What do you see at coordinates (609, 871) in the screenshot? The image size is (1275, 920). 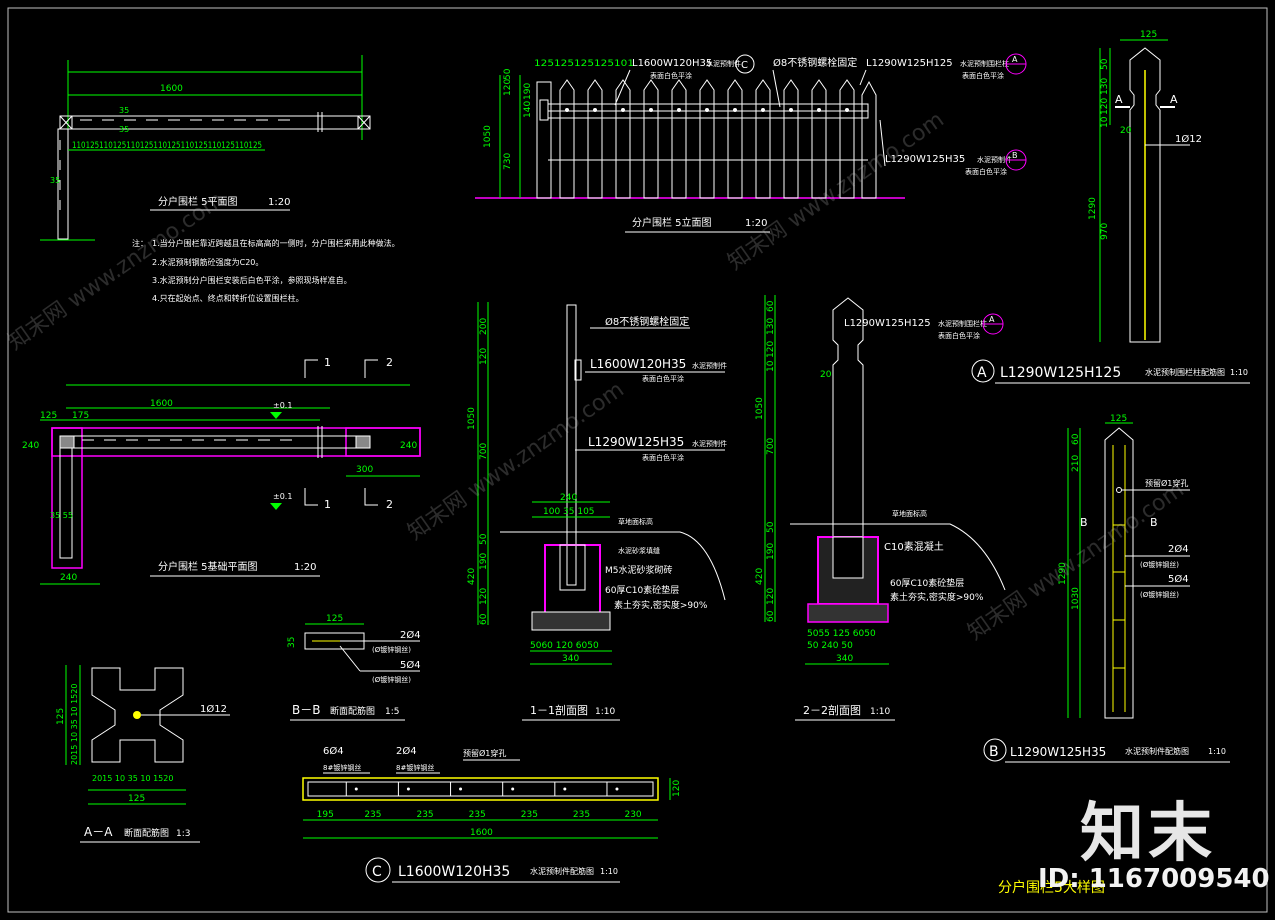 I see `rail-scale: 1:10` at bounding box center [609, 871].